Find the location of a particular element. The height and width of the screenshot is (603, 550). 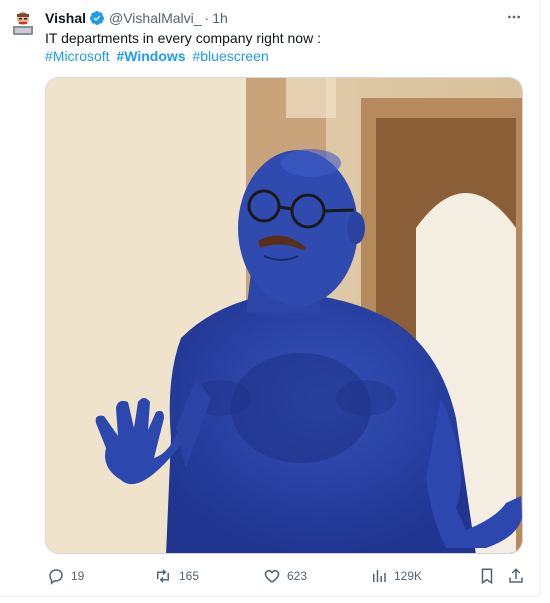

retweet-button: 165 is located at coordinates (176, 576).